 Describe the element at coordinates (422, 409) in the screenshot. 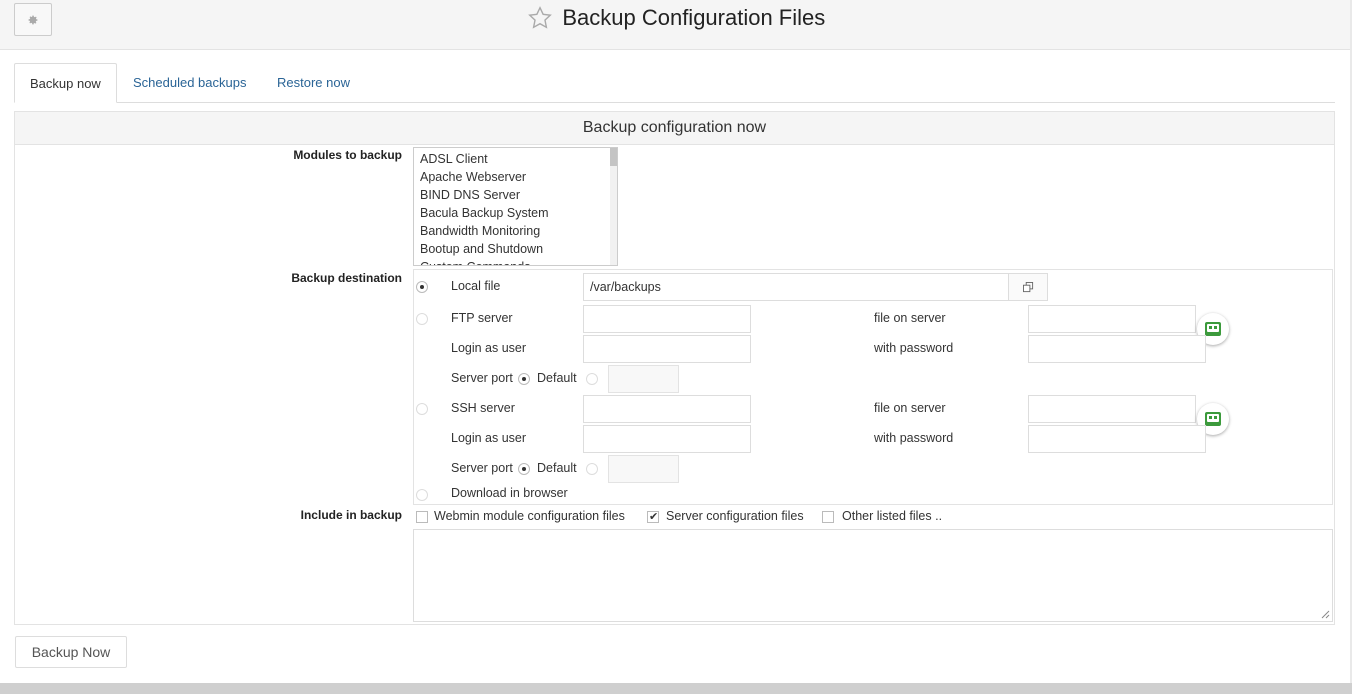

I see `ssh-server-radio` at that location.